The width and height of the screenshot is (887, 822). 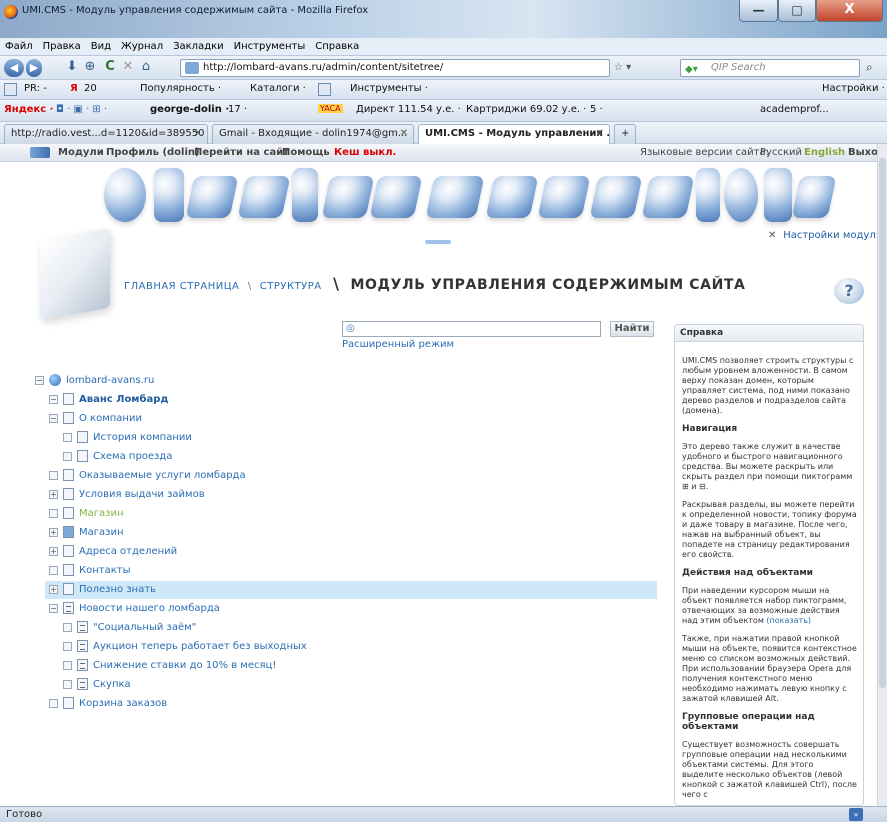 What do you see at coordinates (110, 418) in the screenshot?
I see `tree-label: О компании` at bounding box center [110, 418].